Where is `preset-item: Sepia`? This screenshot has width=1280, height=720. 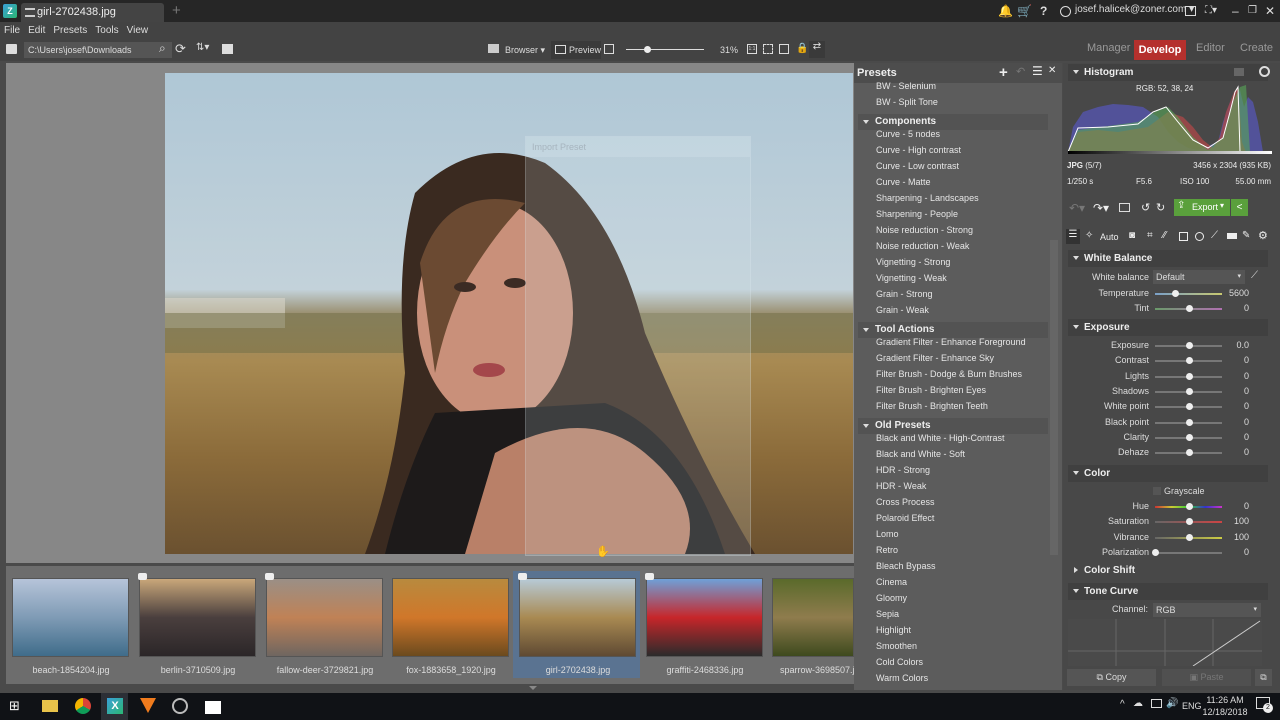 preset-item: Sepia is located at coordinates (887, 614).